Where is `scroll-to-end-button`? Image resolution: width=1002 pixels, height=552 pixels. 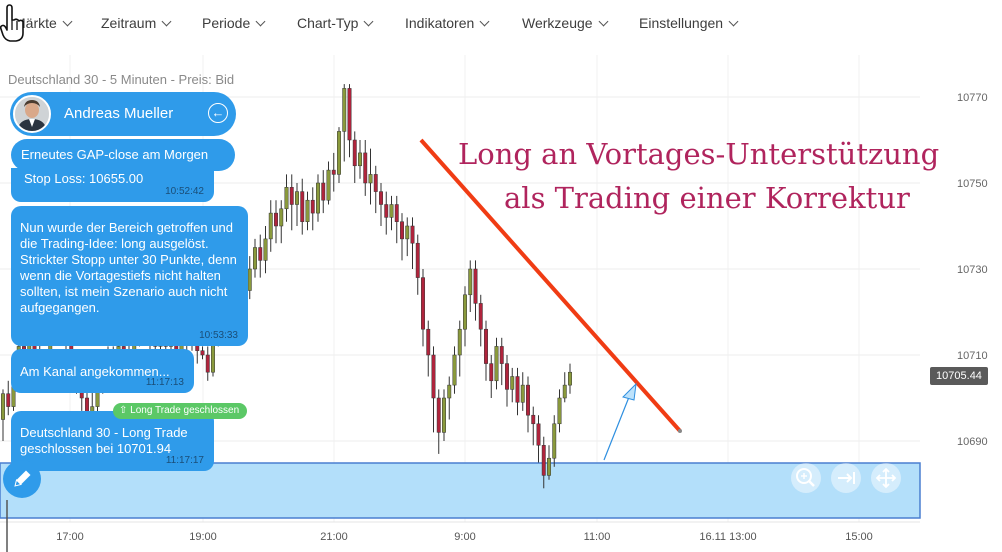
scroll-to-end-button is located at coordinates (846, 478).